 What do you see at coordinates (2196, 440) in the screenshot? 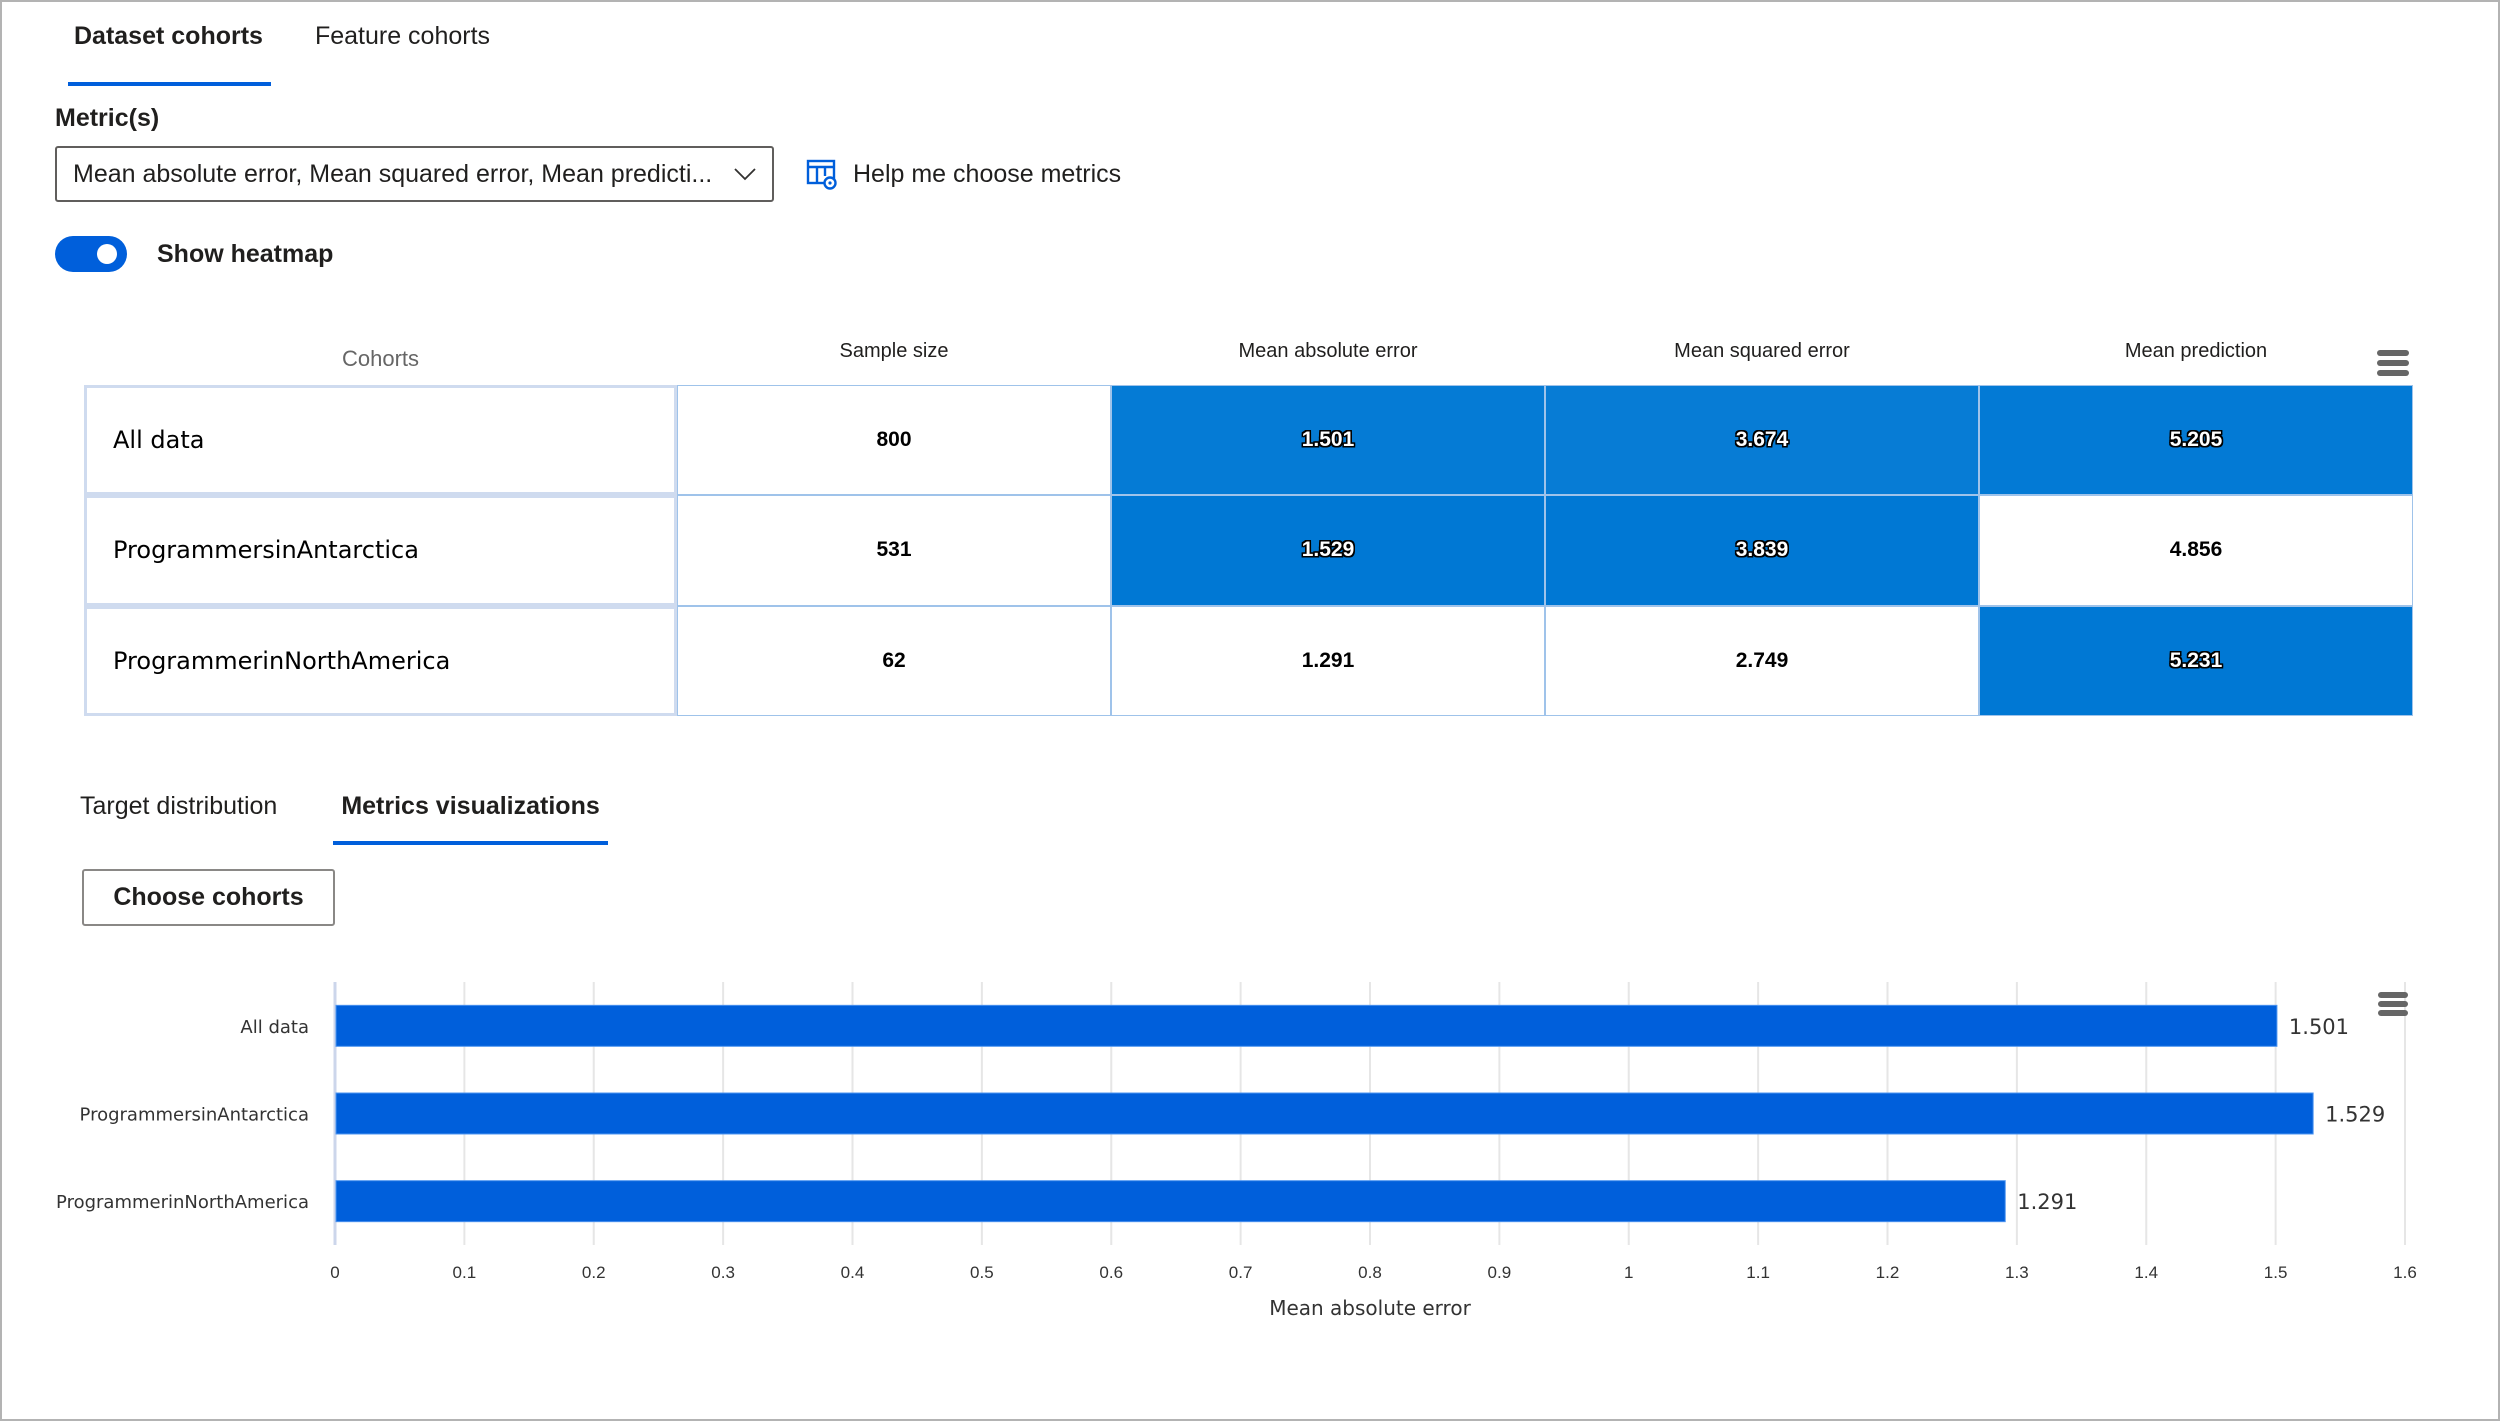
I see `heatmap-cell-mean-prediction: 5.205` at bounding box center [2196, 440].